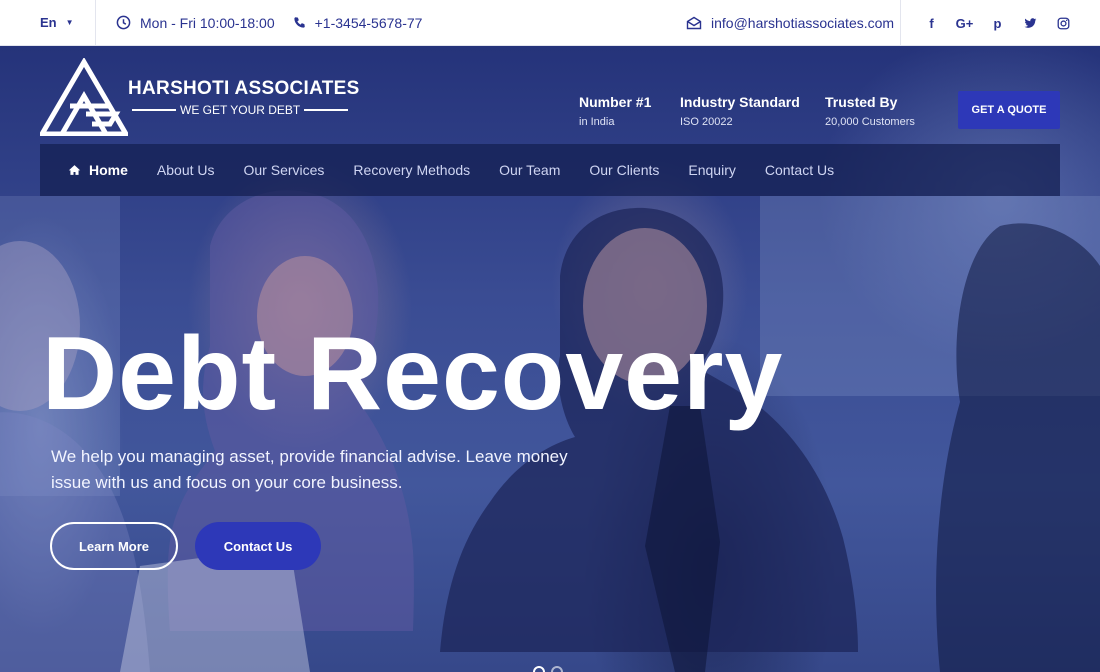  I want to click on learn-more-button: Learn More, so click(114, 546).